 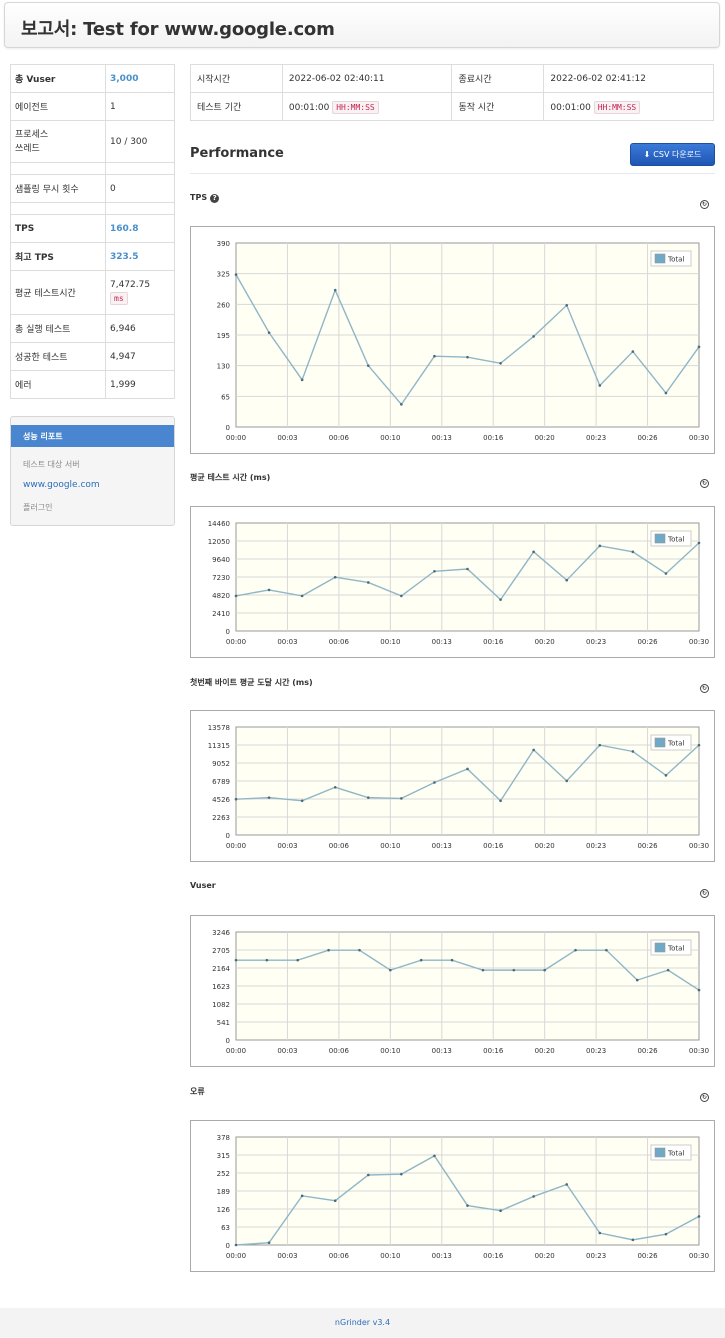 I want to click on y-tick-label: 378, so click(x=223, y=1138).